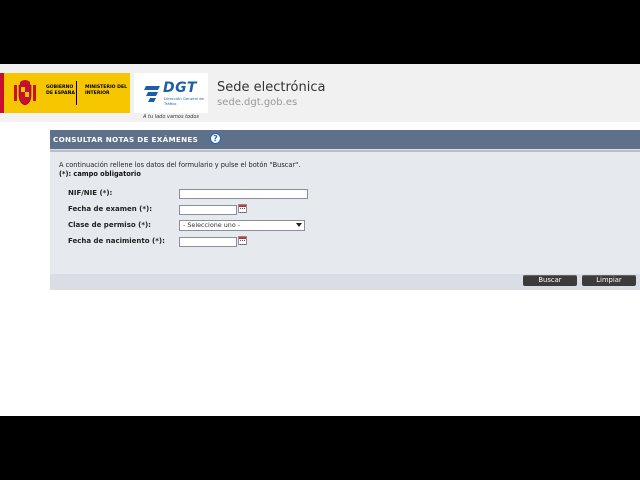 The width and height of the screenshot is (640, 480). What do you see at coordinates (243, 194) in the screenshot?
I see `nif-input` at bounding box center [243, 194].